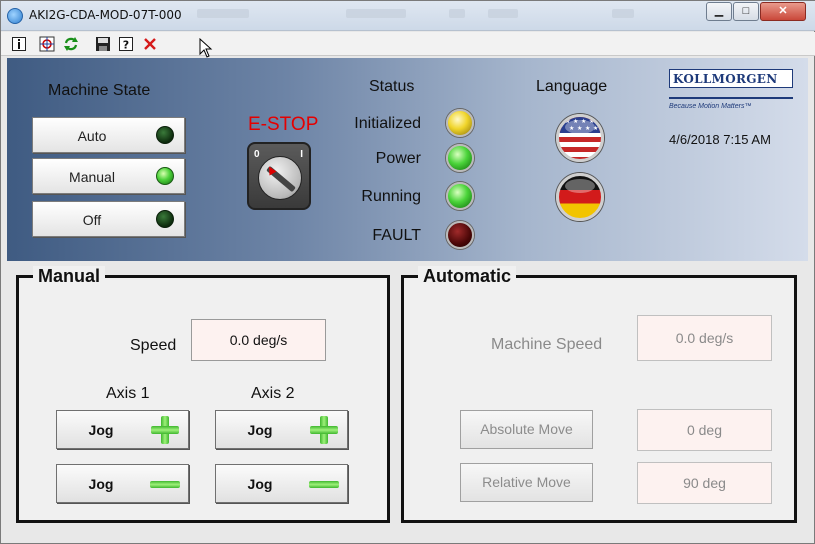 The height and width of the screenshot is (544, 815). What do you see at coordinates (572, 86) in the screenshot?
I see `language-title: Language` at bounding box center [572, 86].